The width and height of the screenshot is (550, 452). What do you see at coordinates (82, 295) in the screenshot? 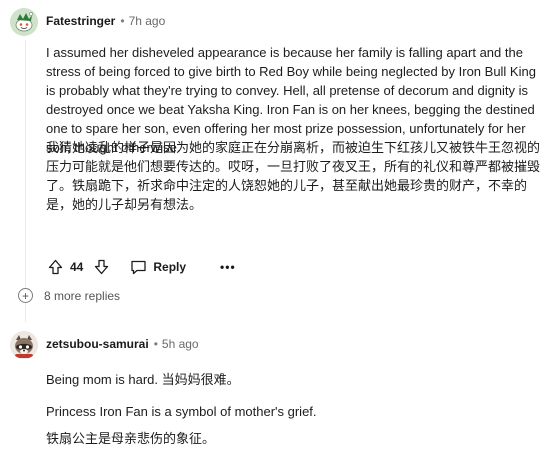
I see `more-replies-label: 8 more replies` at bounding box center [82, 295].